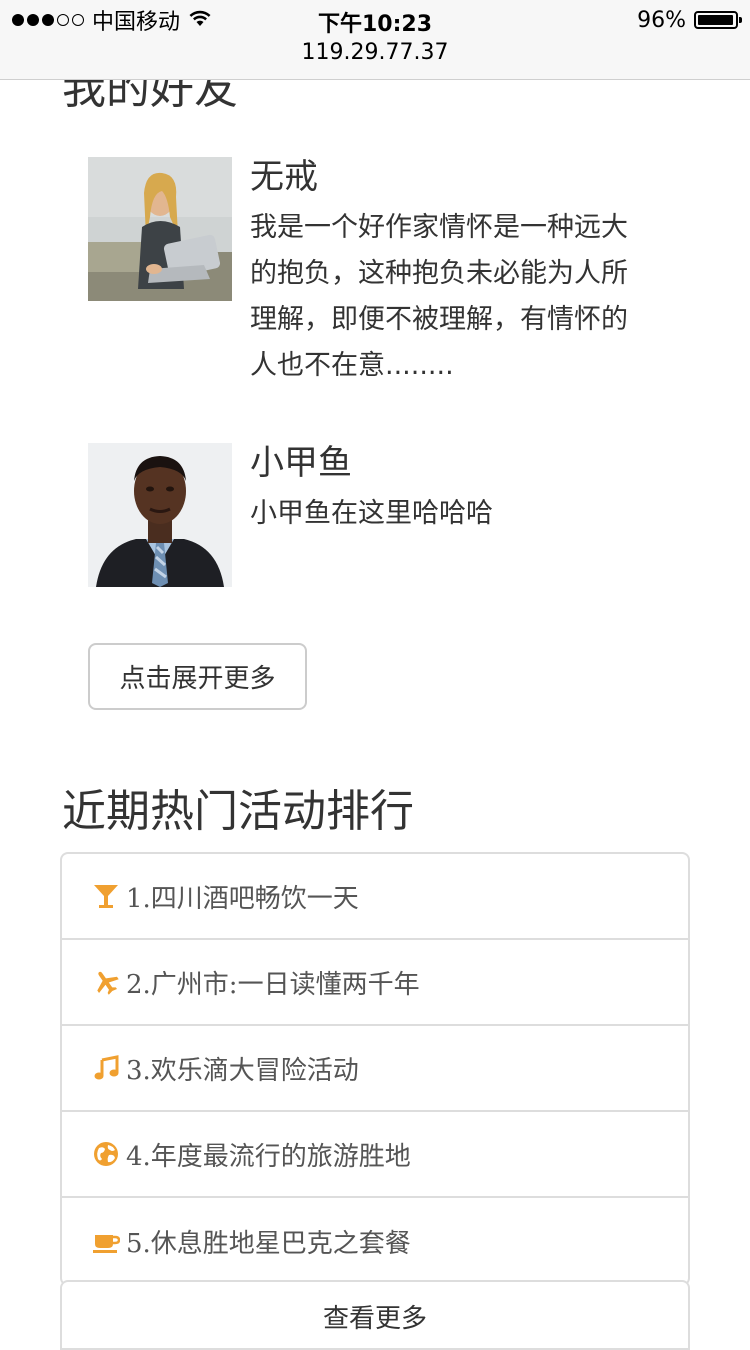 The height and width of the screenshot is (1350, 750). I want to click on activity-label: 3.欢乐滴大冒险活动, so click(242, 1070).